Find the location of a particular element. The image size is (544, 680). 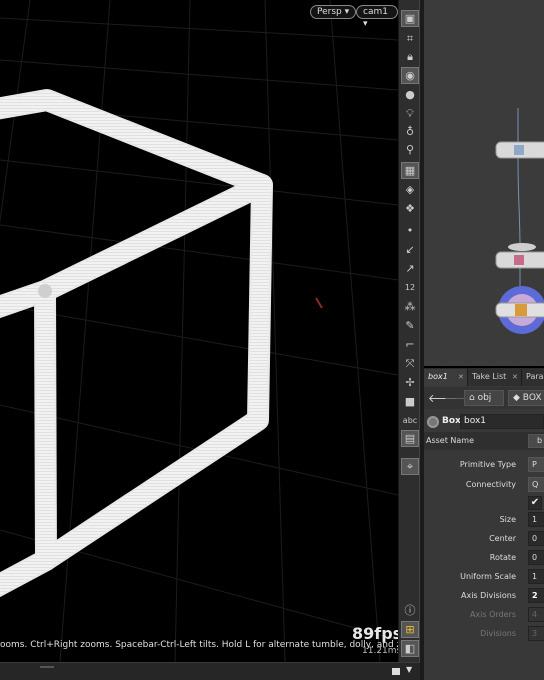

param-label: Connectivity is located at coordinates (490, 484).